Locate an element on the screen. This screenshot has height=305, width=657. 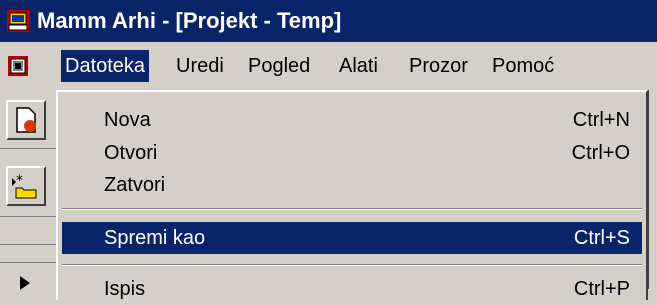
app-computer-icon is located at coordinates (18, 21).